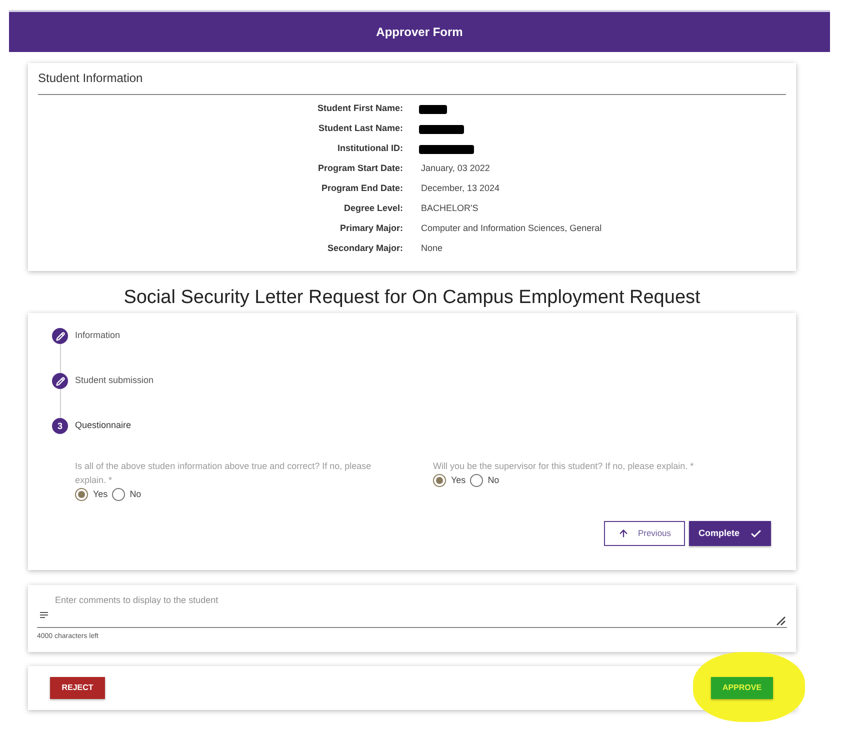  I want to click on list-icon, so click(44, 615).